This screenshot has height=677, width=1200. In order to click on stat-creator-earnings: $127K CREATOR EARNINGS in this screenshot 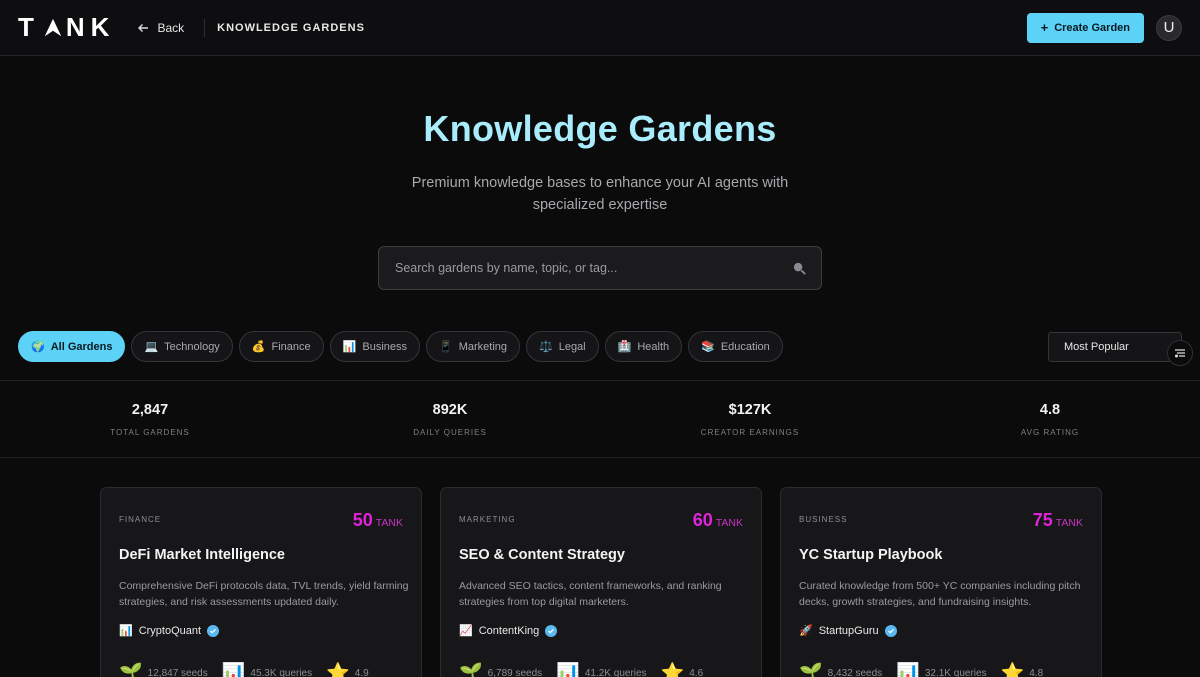, I will do `click(750, 419)`.